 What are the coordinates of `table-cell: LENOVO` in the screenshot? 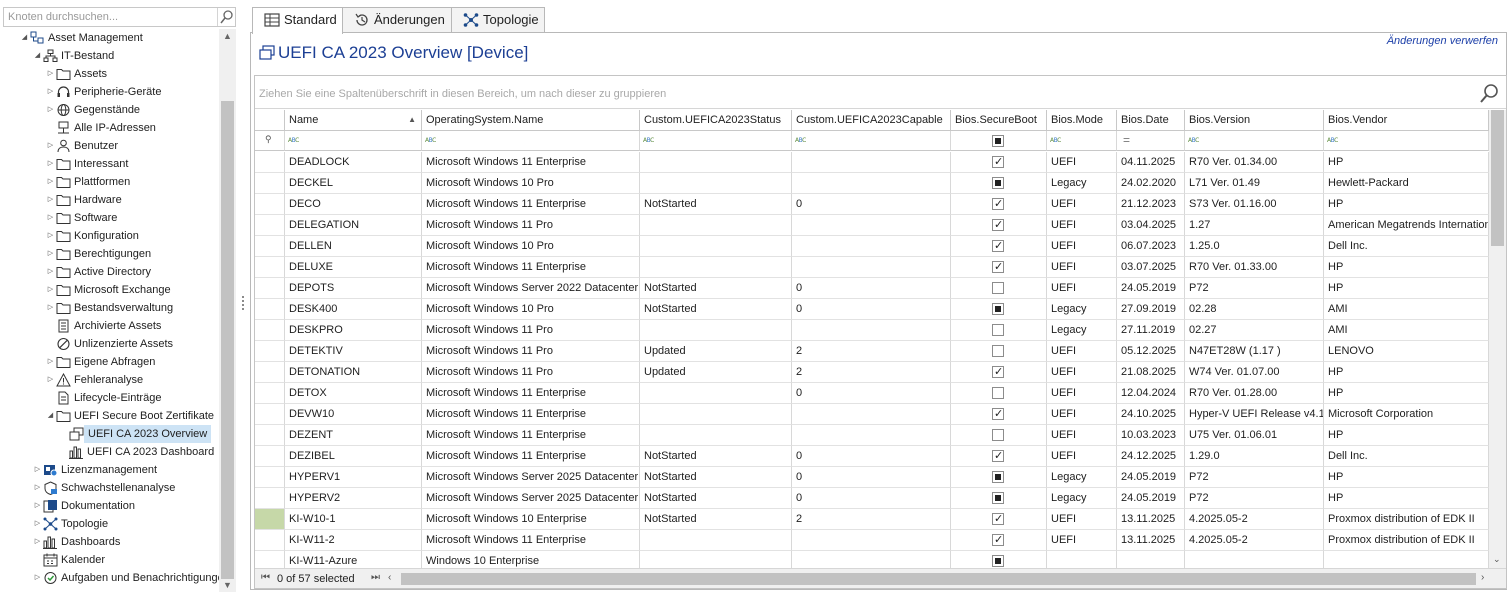 It's located at (1406, 351).